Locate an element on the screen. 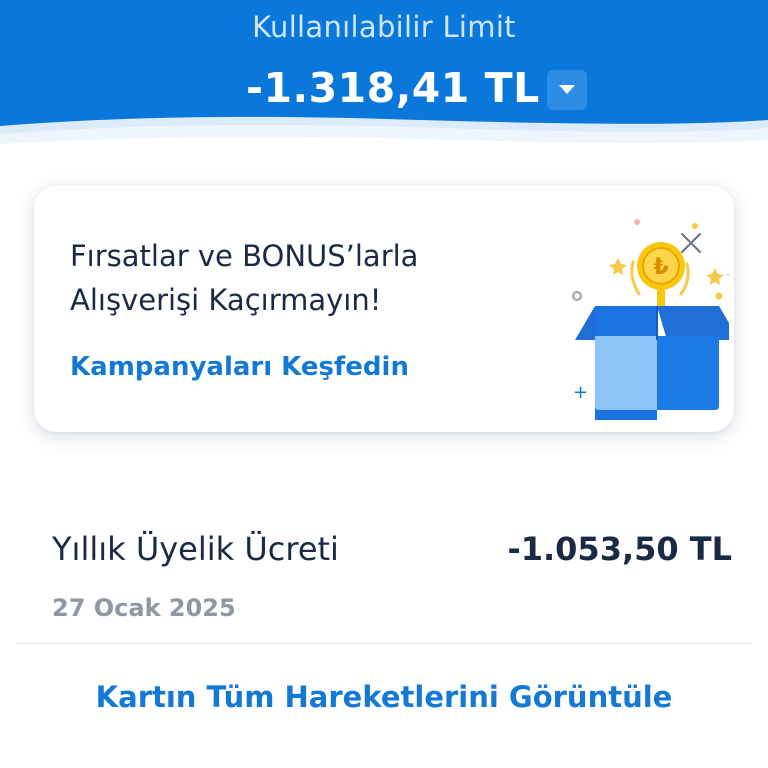 The width and height of the screenshot is (768, 768). limit-row: -1.318,41 TL is located at coordinates (384, 88).